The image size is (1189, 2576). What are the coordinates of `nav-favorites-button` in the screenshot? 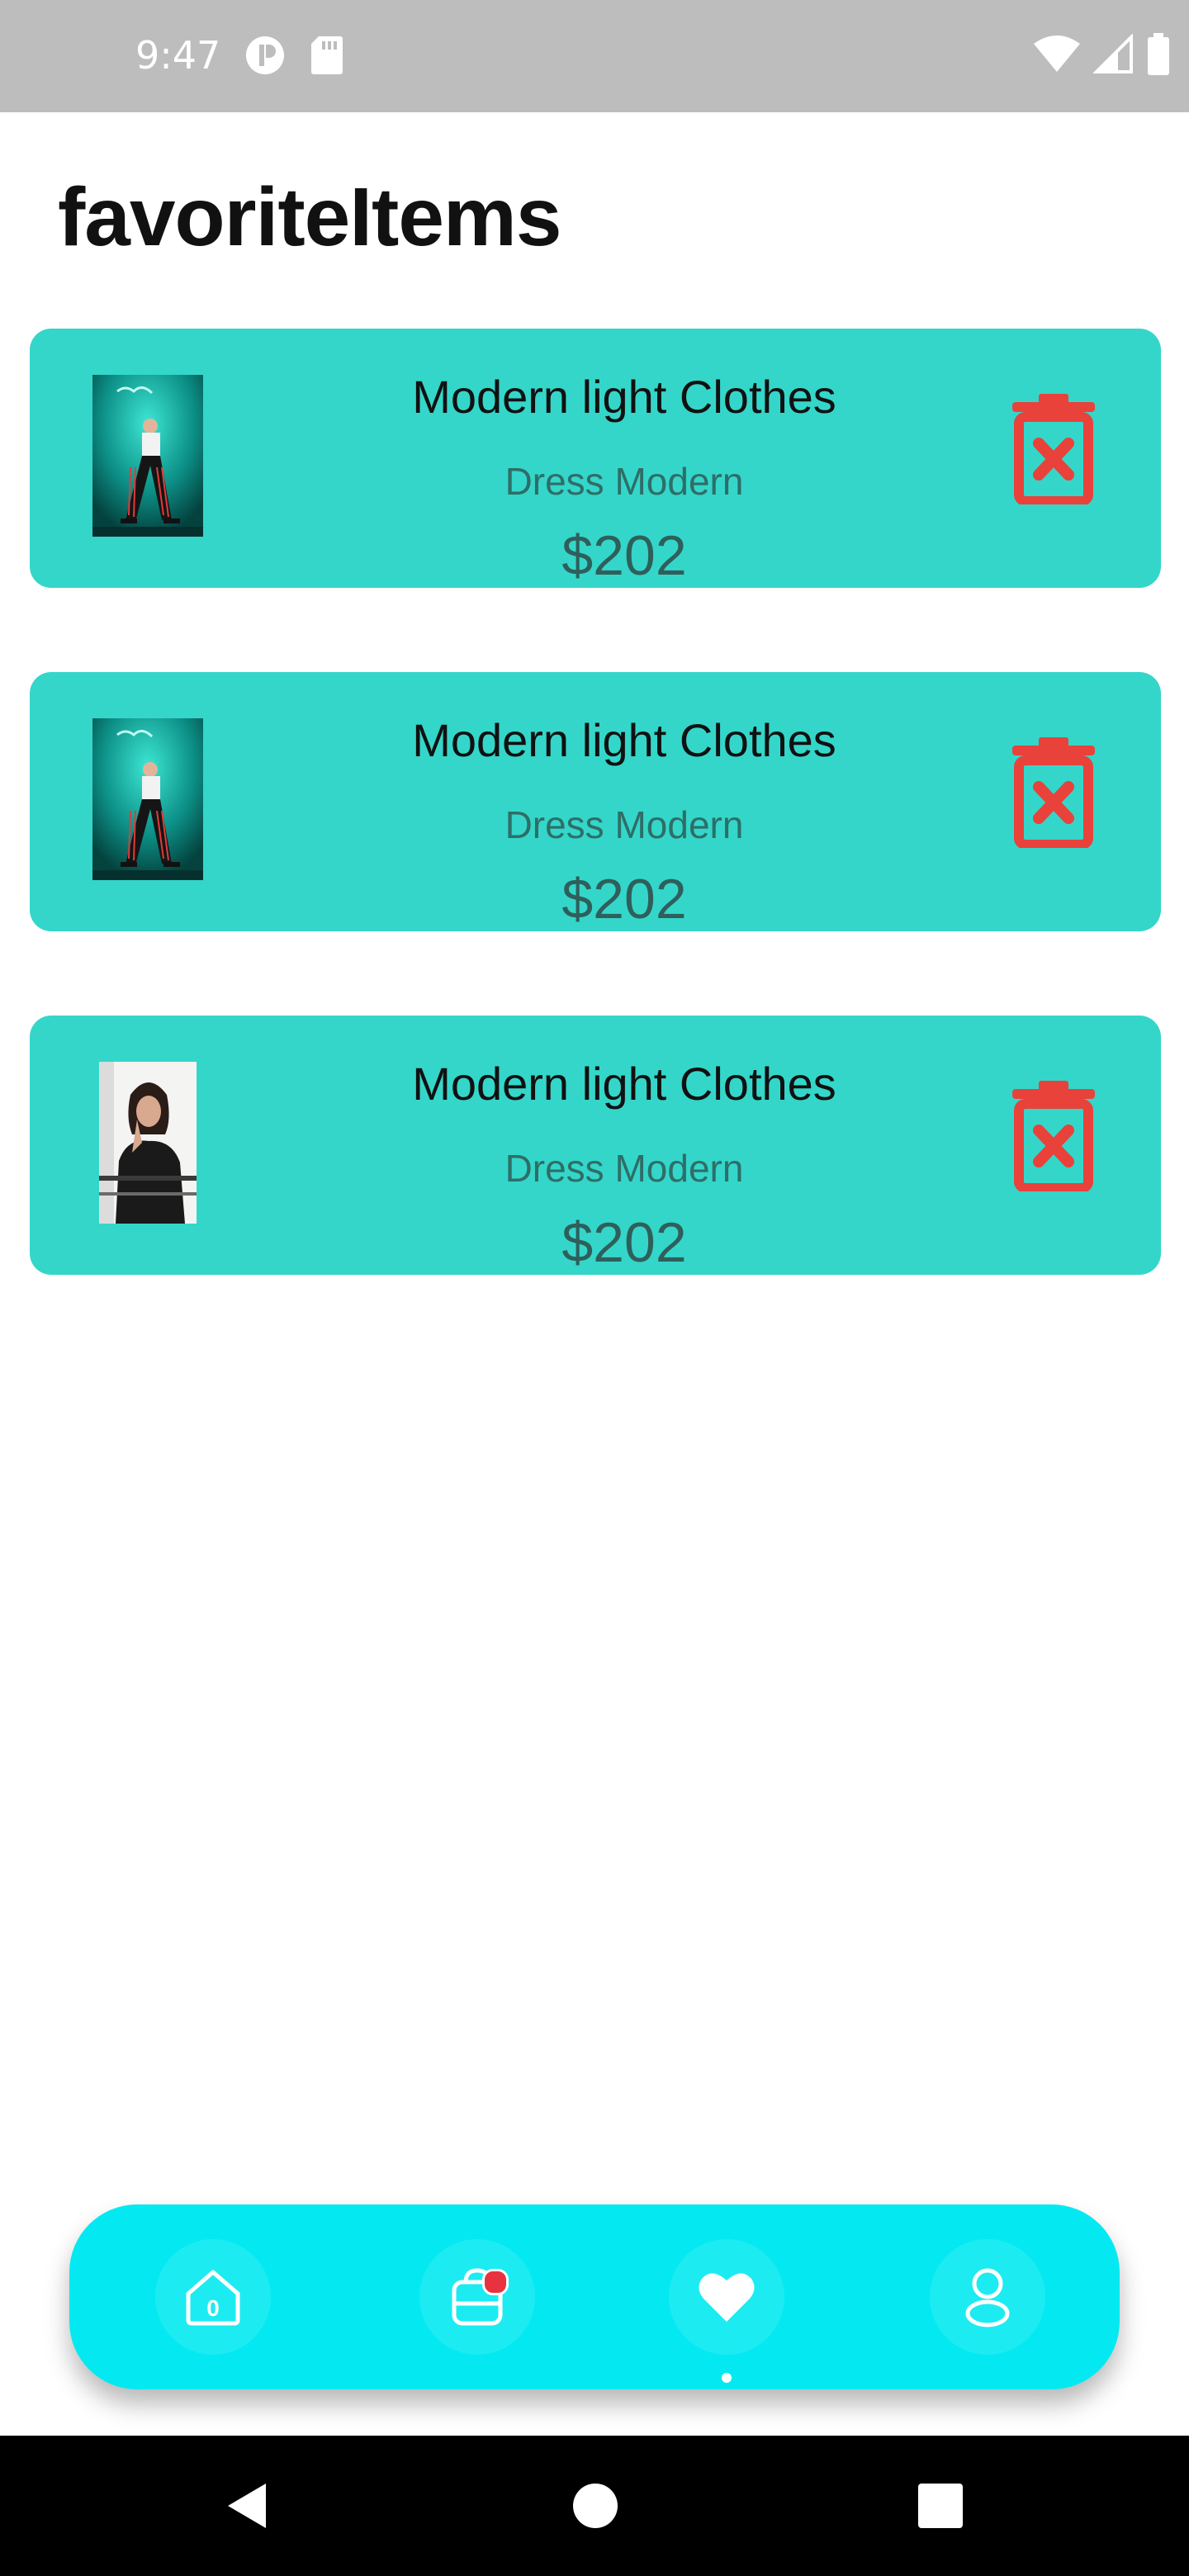 It's located at (726, 2311).